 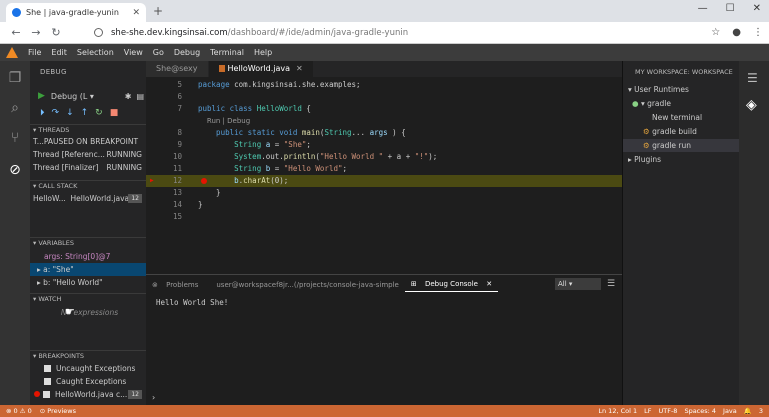 I want to click on code-line: 11 String b = "Hello World";, so click(x=384, y=169).